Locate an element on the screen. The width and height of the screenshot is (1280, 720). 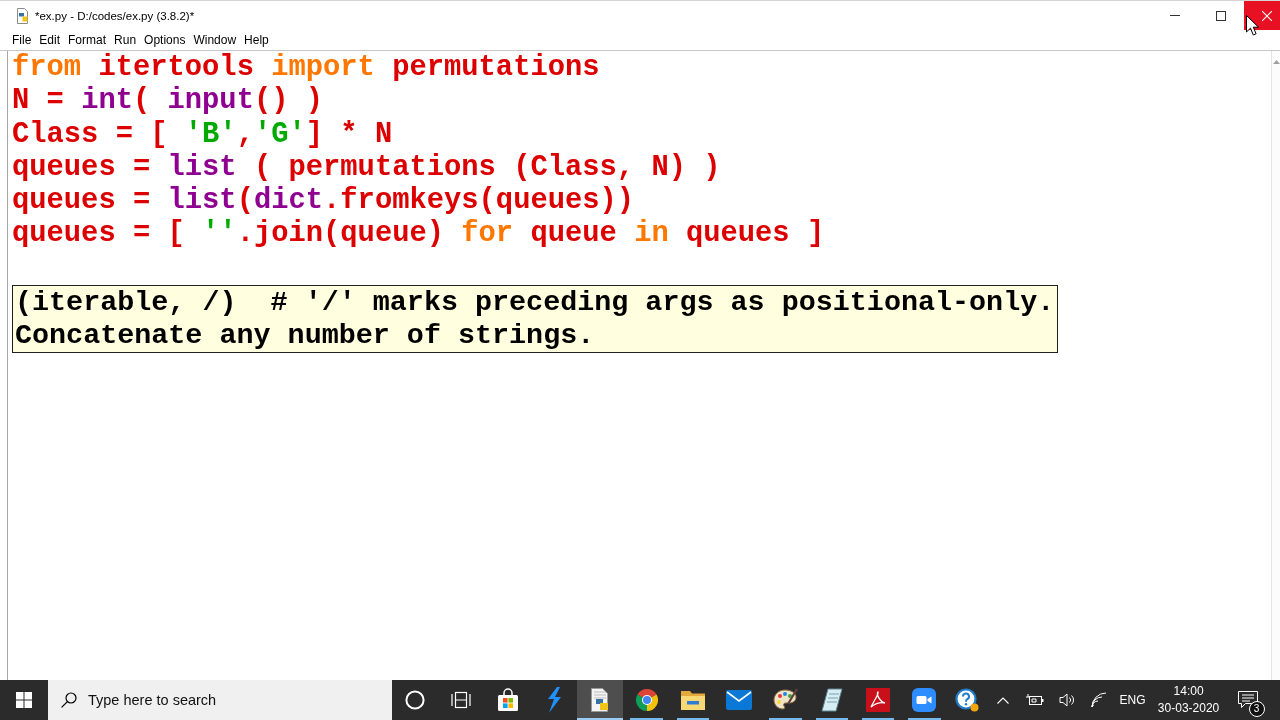
calltip-line: (iterable, /) # '/' marks preceding args as positional-only. is located at coordinates (535, 302).